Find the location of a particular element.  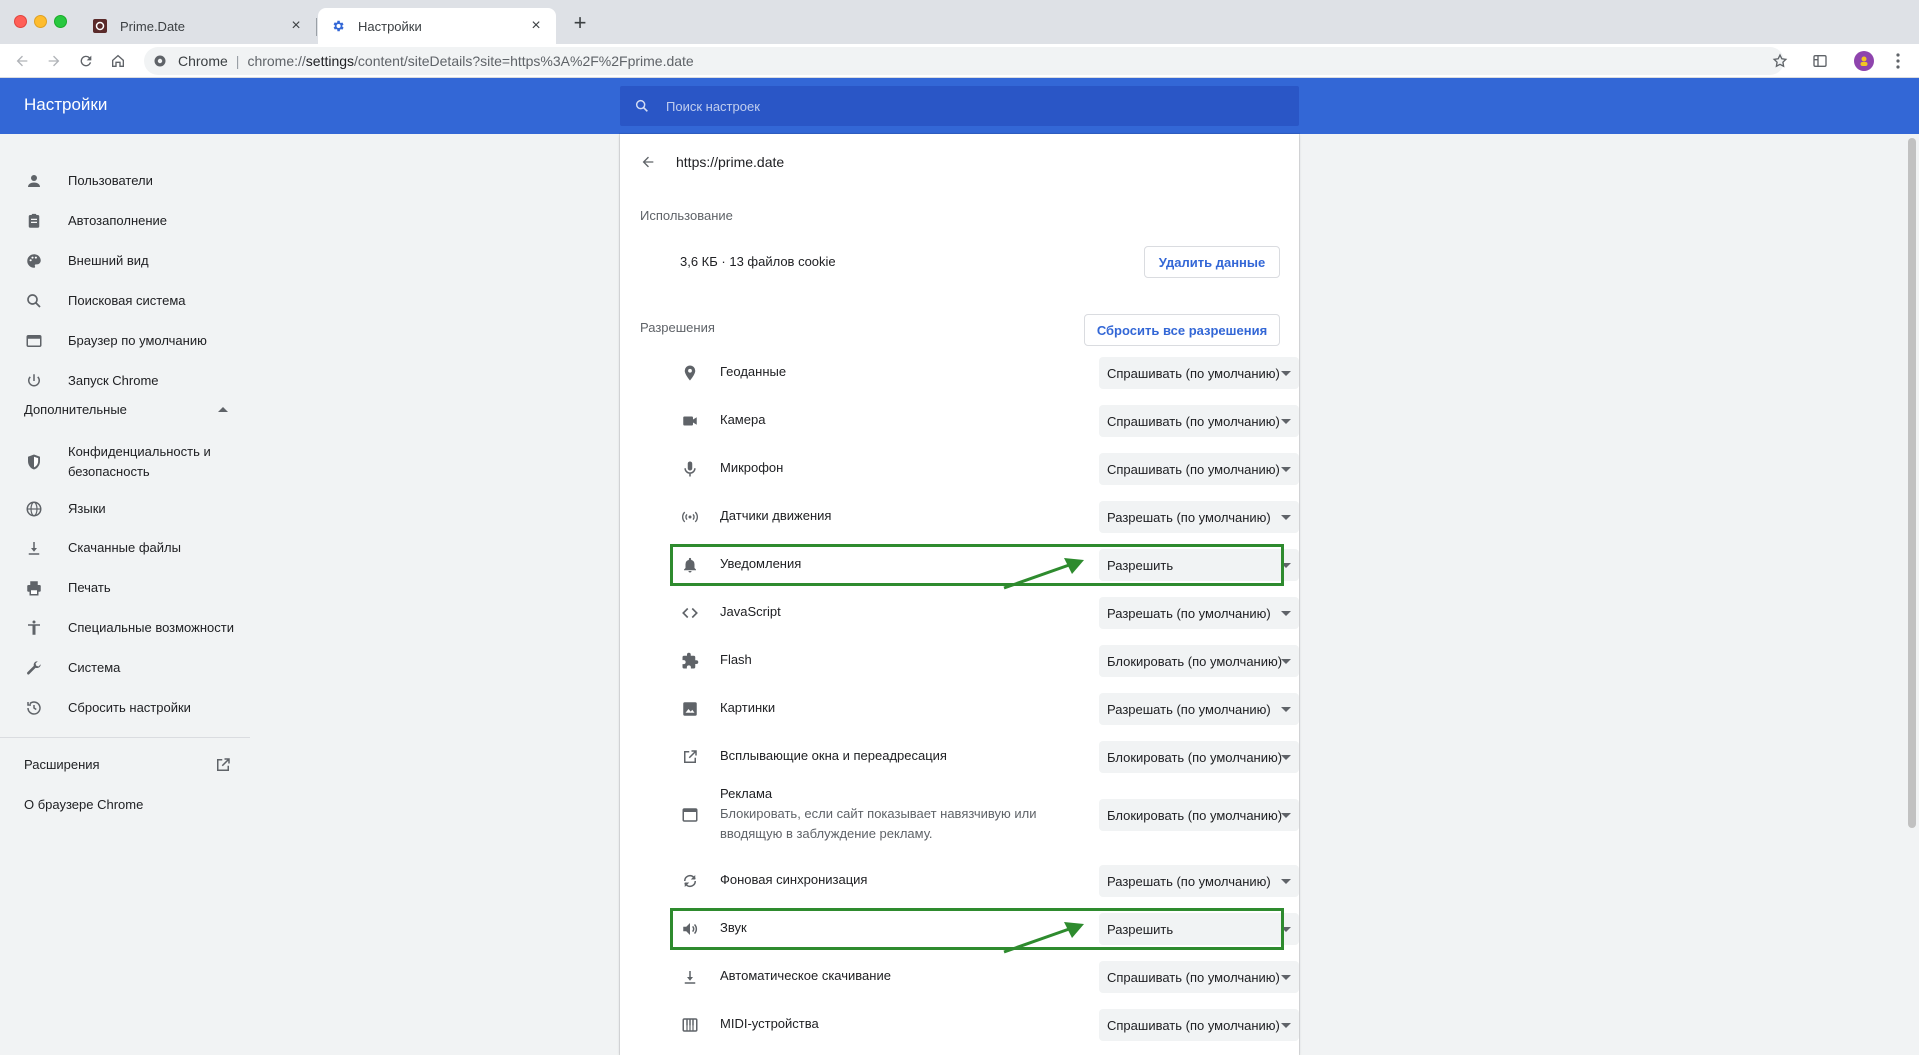

avatar-icon is located at coordinates (1864, 61).